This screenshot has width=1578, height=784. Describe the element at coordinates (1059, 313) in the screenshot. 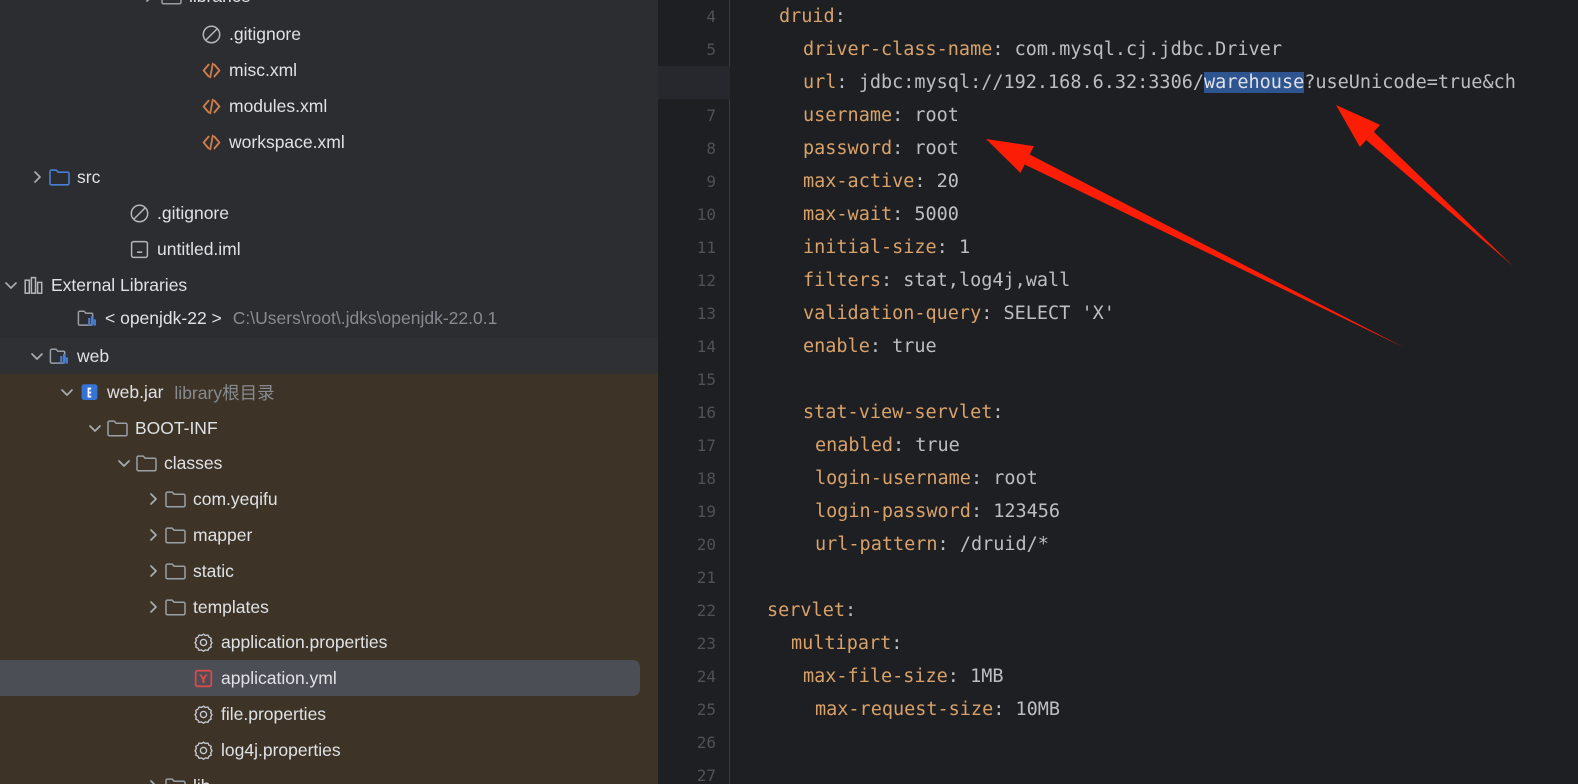

I see `yaml-value: SELECT 'X'` at that location.